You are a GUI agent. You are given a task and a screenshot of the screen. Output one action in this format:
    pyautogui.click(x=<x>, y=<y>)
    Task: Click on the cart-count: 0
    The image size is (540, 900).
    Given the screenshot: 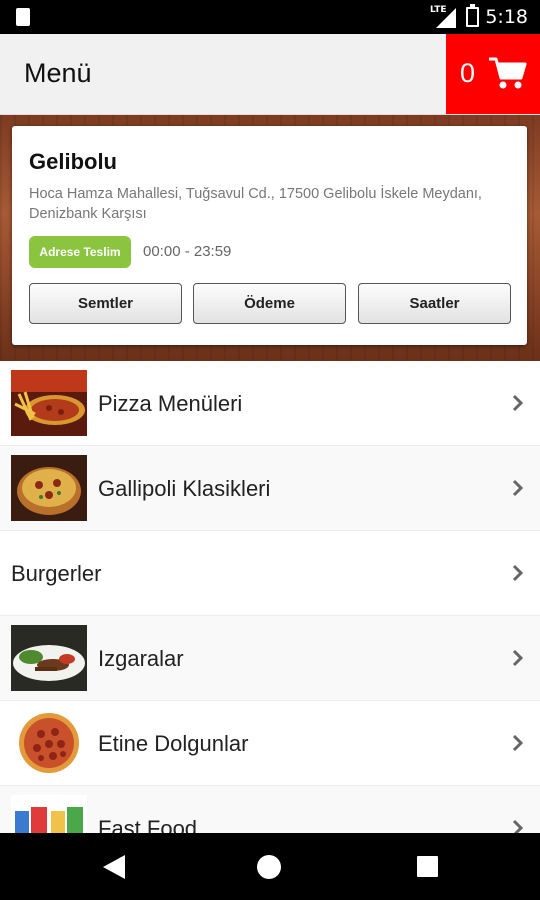 What is the action you would take?
    pyautogui.click(x=468, y=73)
    